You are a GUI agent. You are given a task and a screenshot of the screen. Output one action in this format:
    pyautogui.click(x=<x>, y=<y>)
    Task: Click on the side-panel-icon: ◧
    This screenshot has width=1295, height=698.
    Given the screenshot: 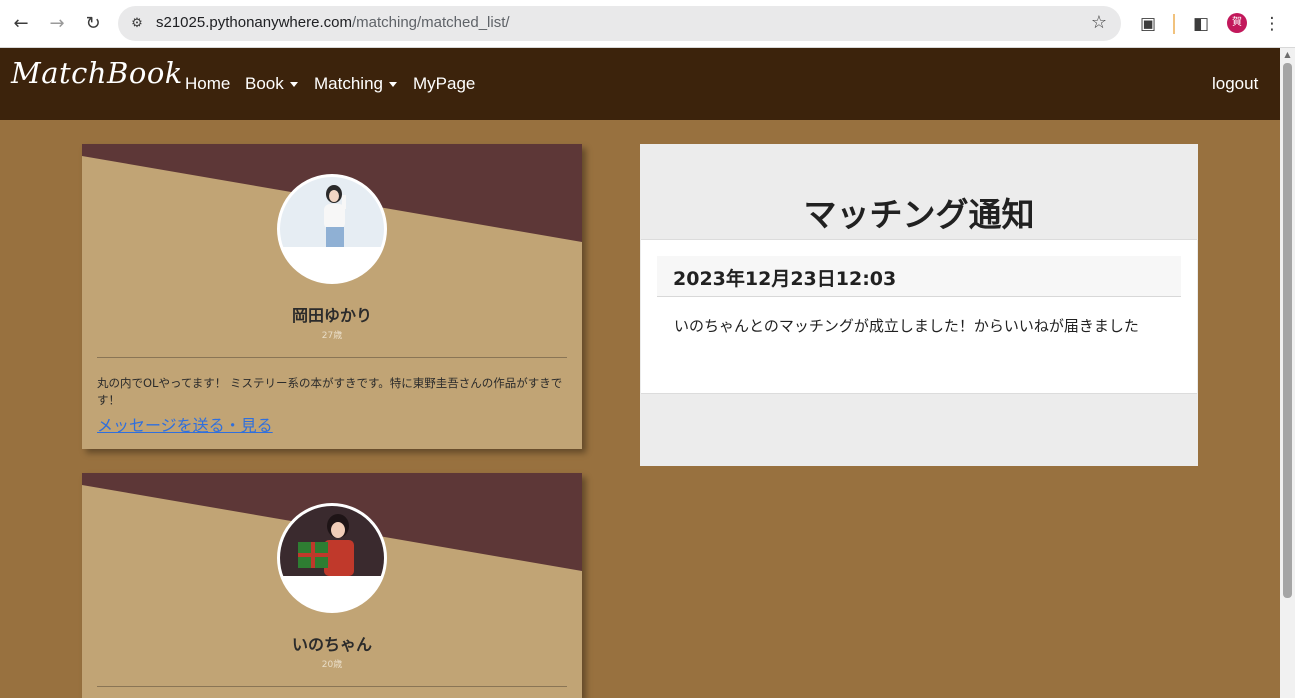 What is the action you would take?
    pyautogui.click(x=1201, y=24)
    